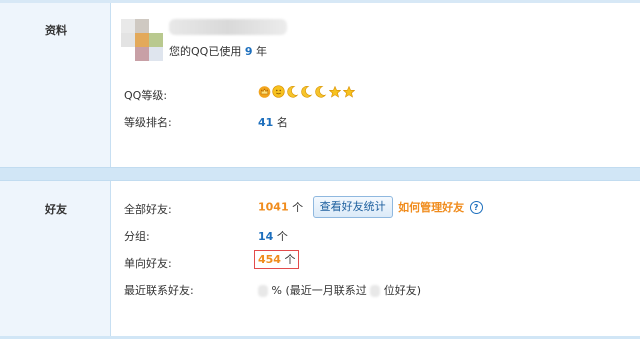  Describe the element at coordinates (352, 207) in the screenshot. I see `view-friend-stats-button: 查看好友统计` at that location.